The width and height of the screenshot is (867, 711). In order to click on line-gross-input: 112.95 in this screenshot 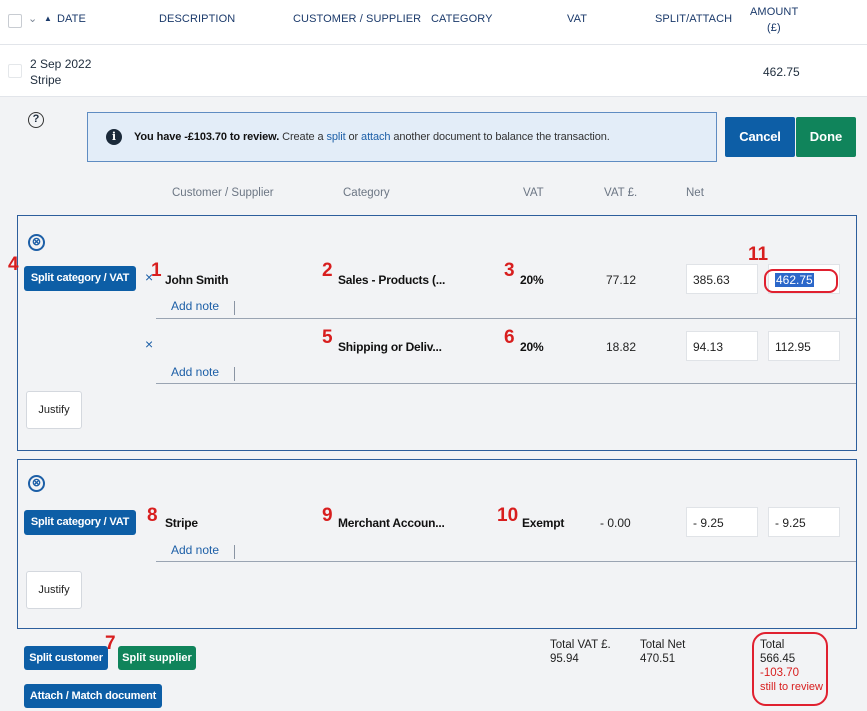, I will do `click(804, 346)`.